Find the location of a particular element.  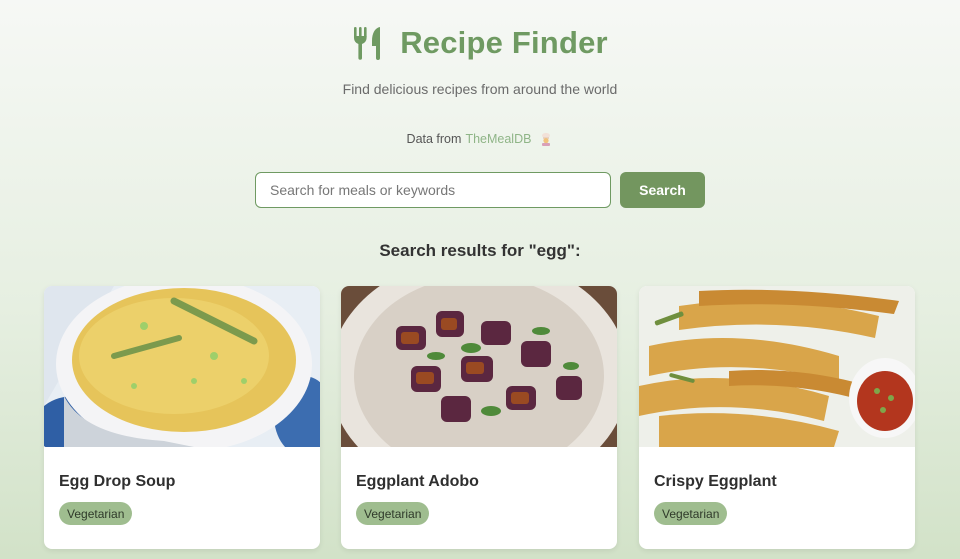

data-credit: Data from TheMealDB is located at coordinates (480, 139).